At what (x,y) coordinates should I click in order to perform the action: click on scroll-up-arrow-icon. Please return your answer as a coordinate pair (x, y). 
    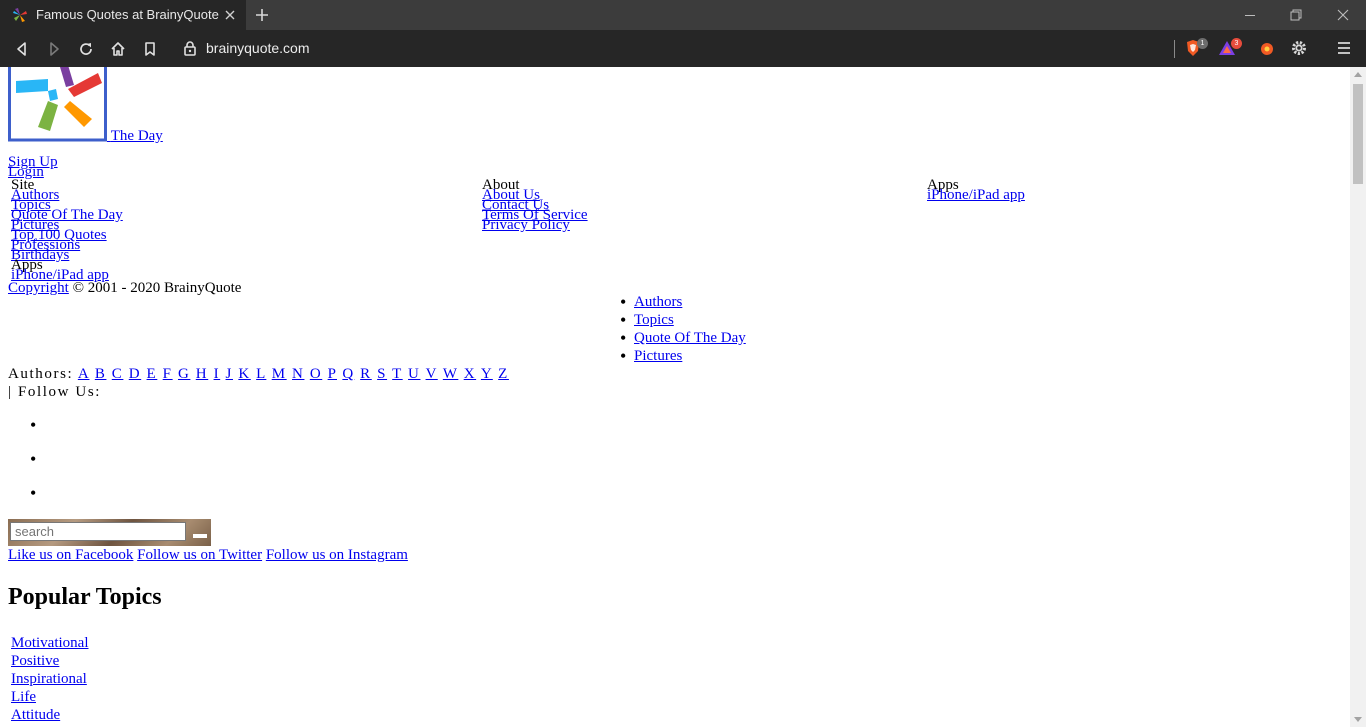
    Looking at the image, I should click on (1358, 74).